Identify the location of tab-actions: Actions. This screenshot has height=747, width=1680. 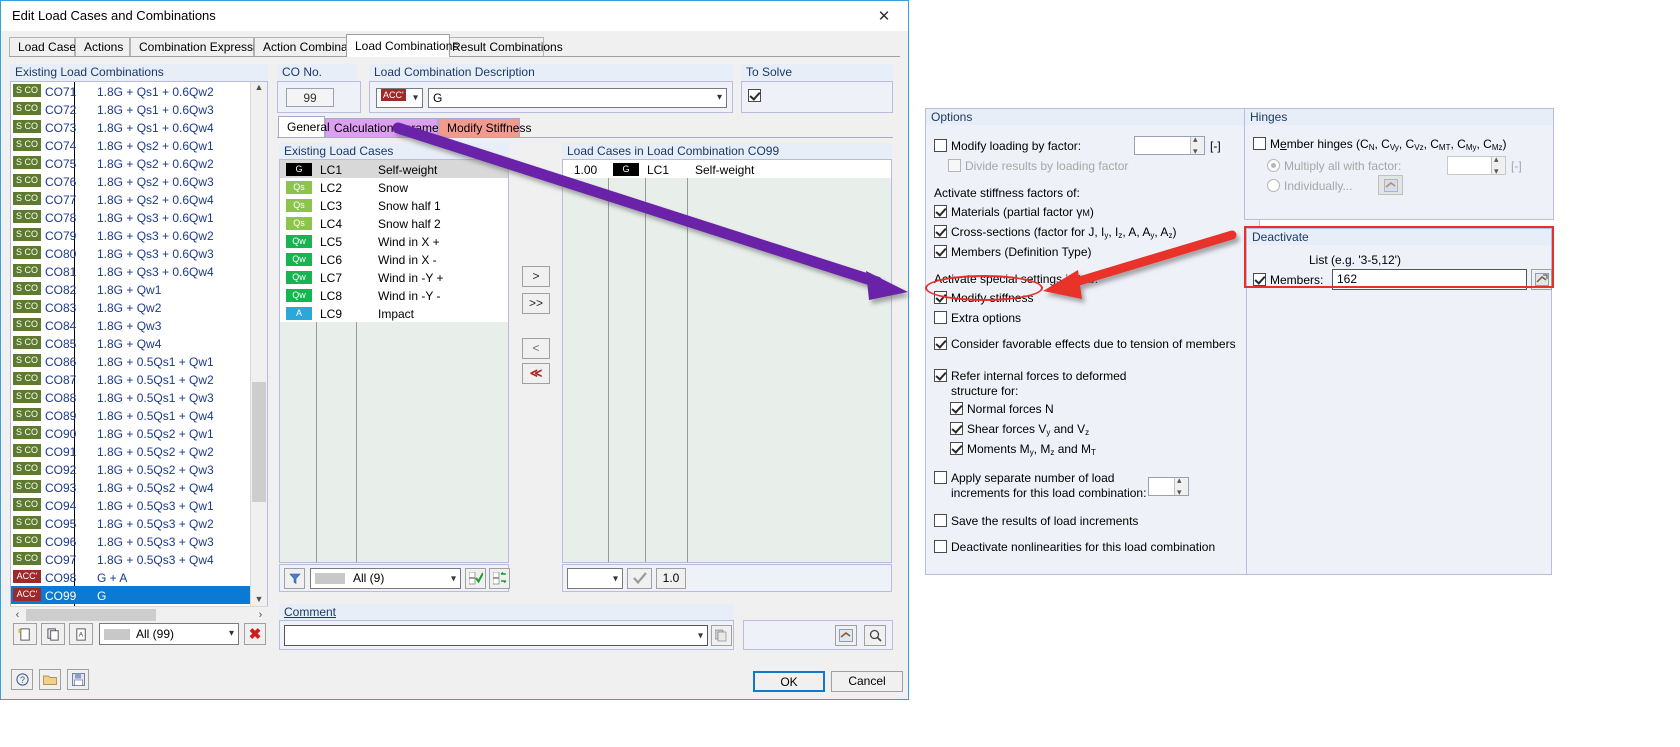
(102, 46).